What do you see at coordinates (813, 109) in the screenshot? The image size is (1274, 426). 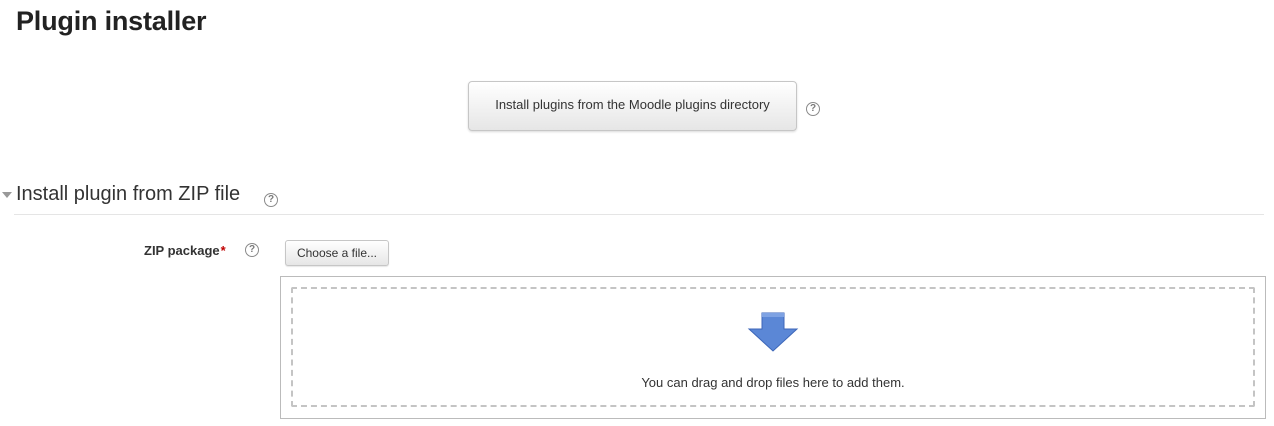 I see `directory-help-icon: ?` at bounding box center [813, 109].